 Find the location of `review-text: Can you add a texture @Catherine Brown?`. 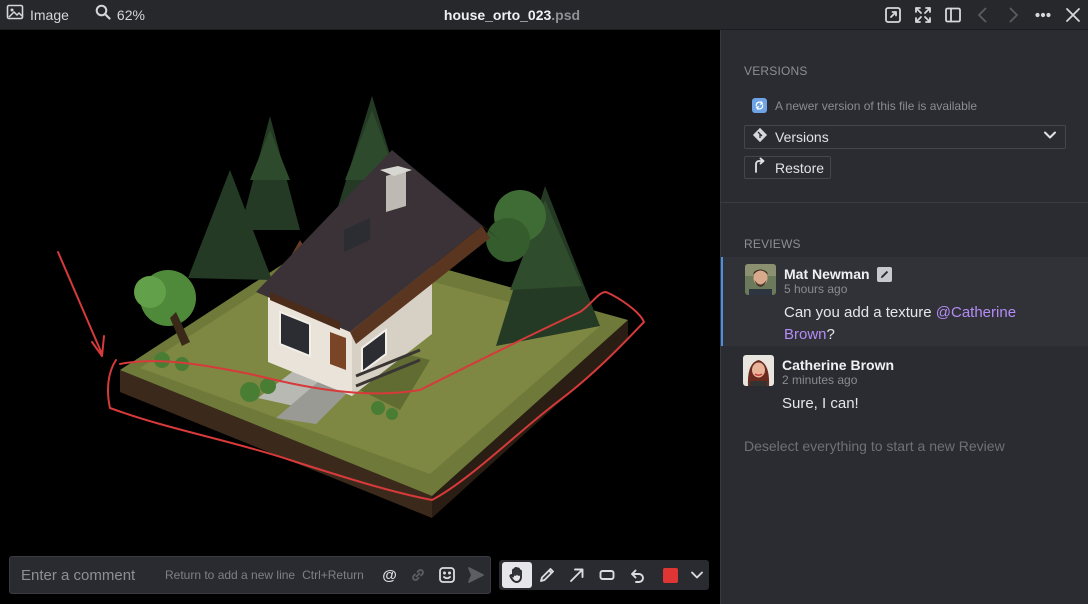

review-text: Can you add a texture @Catherine Brown? is located at coordinates (929, 324).